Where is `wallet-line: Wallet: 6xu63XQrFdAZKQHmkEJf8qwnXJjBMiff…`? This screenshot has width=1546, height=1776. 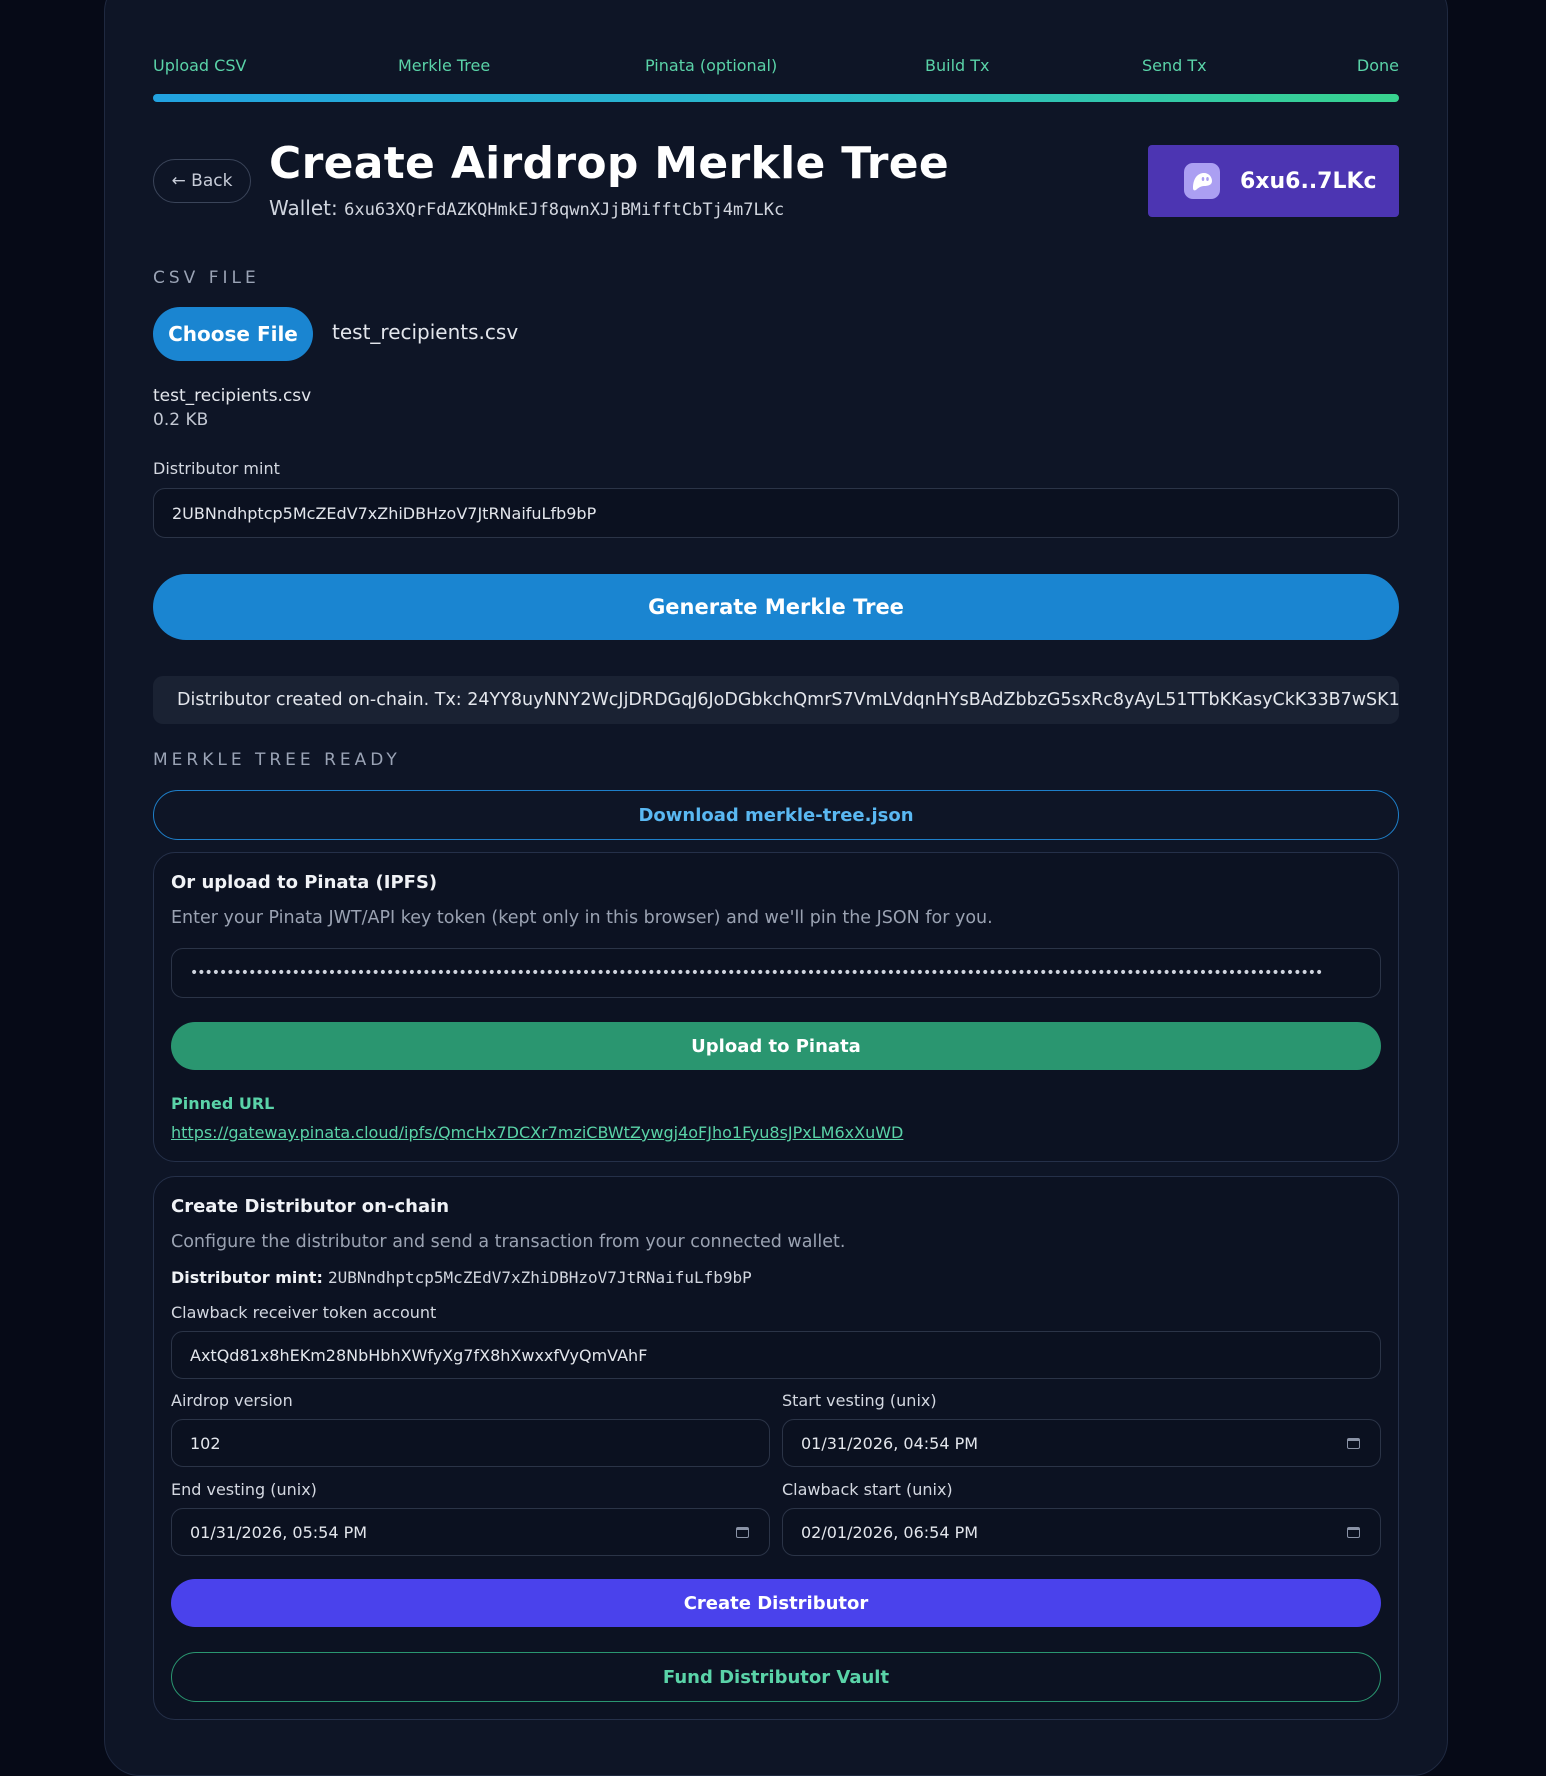
wallet-line: Wallet: 6xu63XQrFdAZKQHmkEJf8qwnXJjBMiff… is located at coordinates (526, 208).